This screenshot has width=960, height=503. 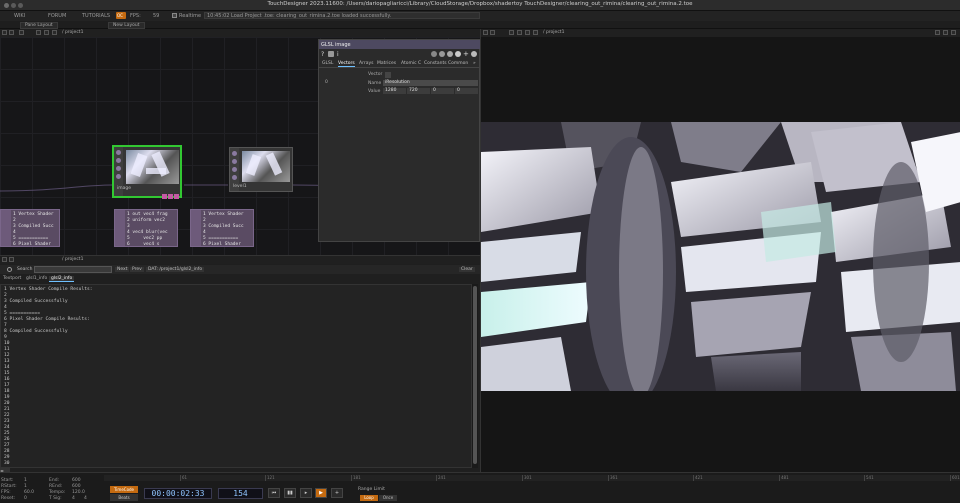 What do you see at coordinates (435, 63) in the screenshot?
I see `tab-constants: Constants` at bounding box center [435, 63].